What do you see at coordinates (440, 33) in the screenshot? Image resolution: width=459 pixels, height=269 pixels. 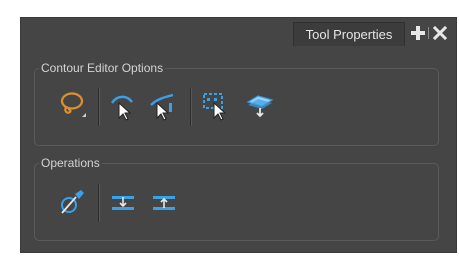 I see `close-icon` at bounding box center [440, 33].